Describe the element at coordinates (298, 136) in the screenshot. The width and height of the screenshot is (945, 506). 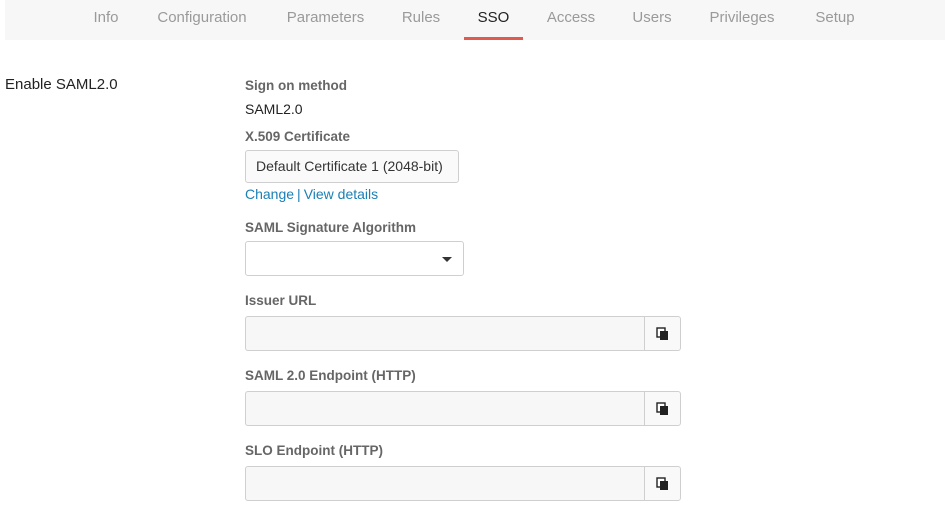
I see `certificate-label: X.509 Certificate` at that location.